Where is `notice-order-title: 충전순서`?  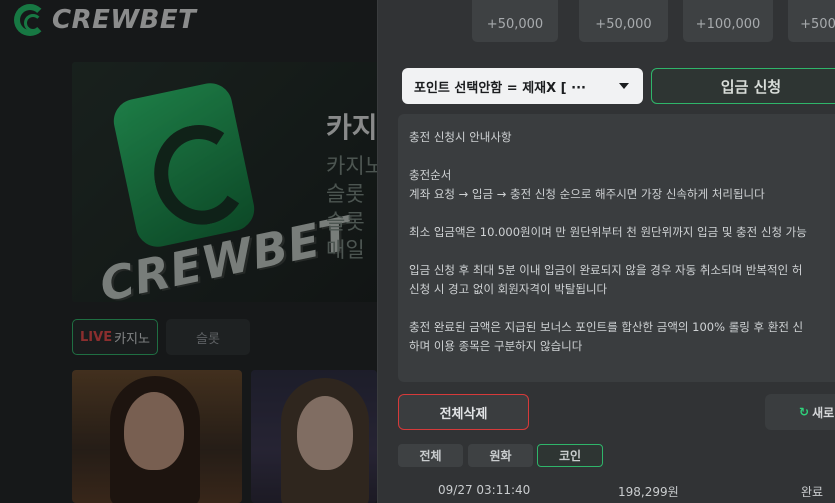
notice-order-title: 충전순서 is located at coordinates (430, 175).